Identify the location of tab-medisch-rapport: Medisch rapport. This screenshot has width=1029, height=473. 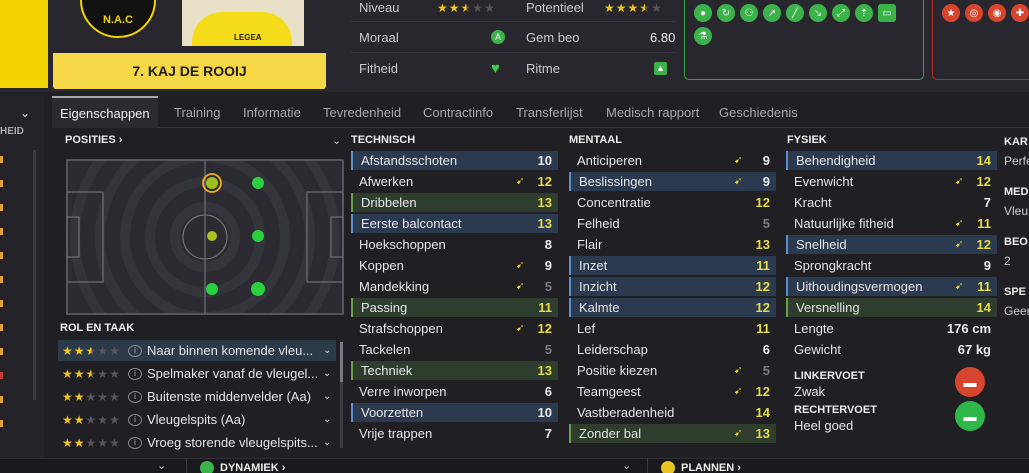
(652, 112).